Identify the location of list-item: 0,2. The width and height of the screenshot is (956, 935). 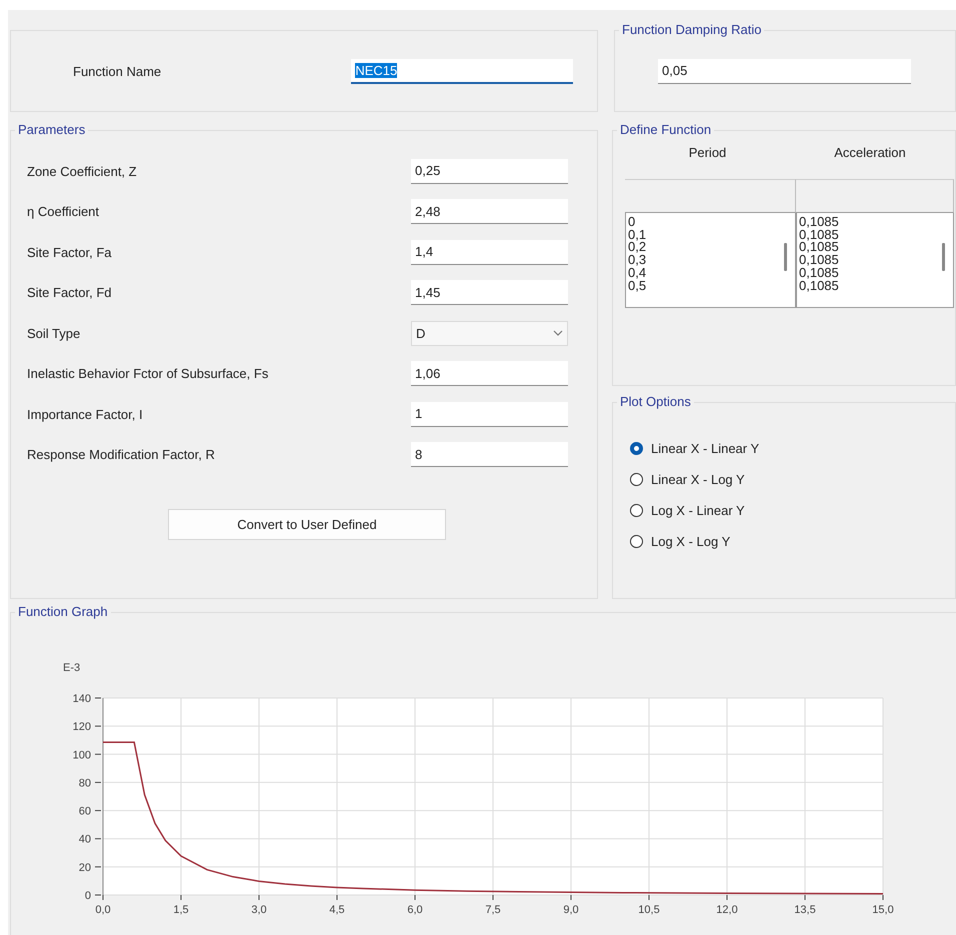
(637, 247).